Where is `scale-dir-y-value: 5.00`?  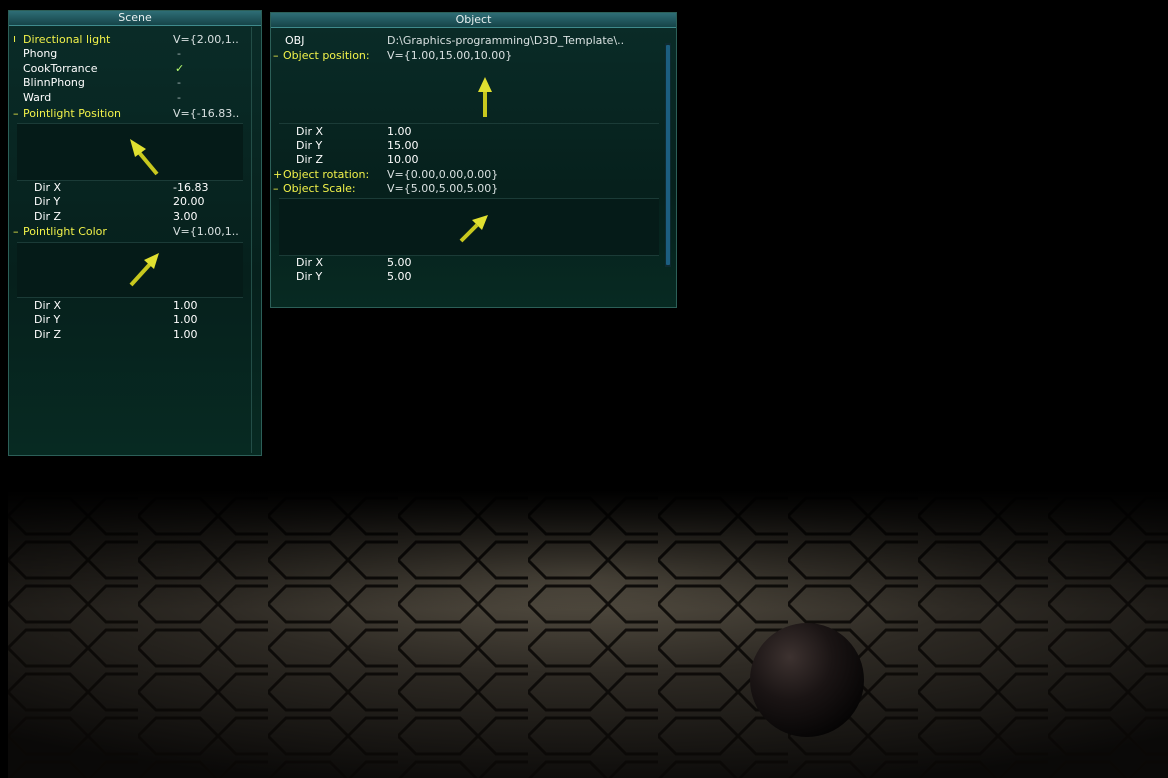
scale-dir-y-value: 5.00 is located at coordinates (399, 276).